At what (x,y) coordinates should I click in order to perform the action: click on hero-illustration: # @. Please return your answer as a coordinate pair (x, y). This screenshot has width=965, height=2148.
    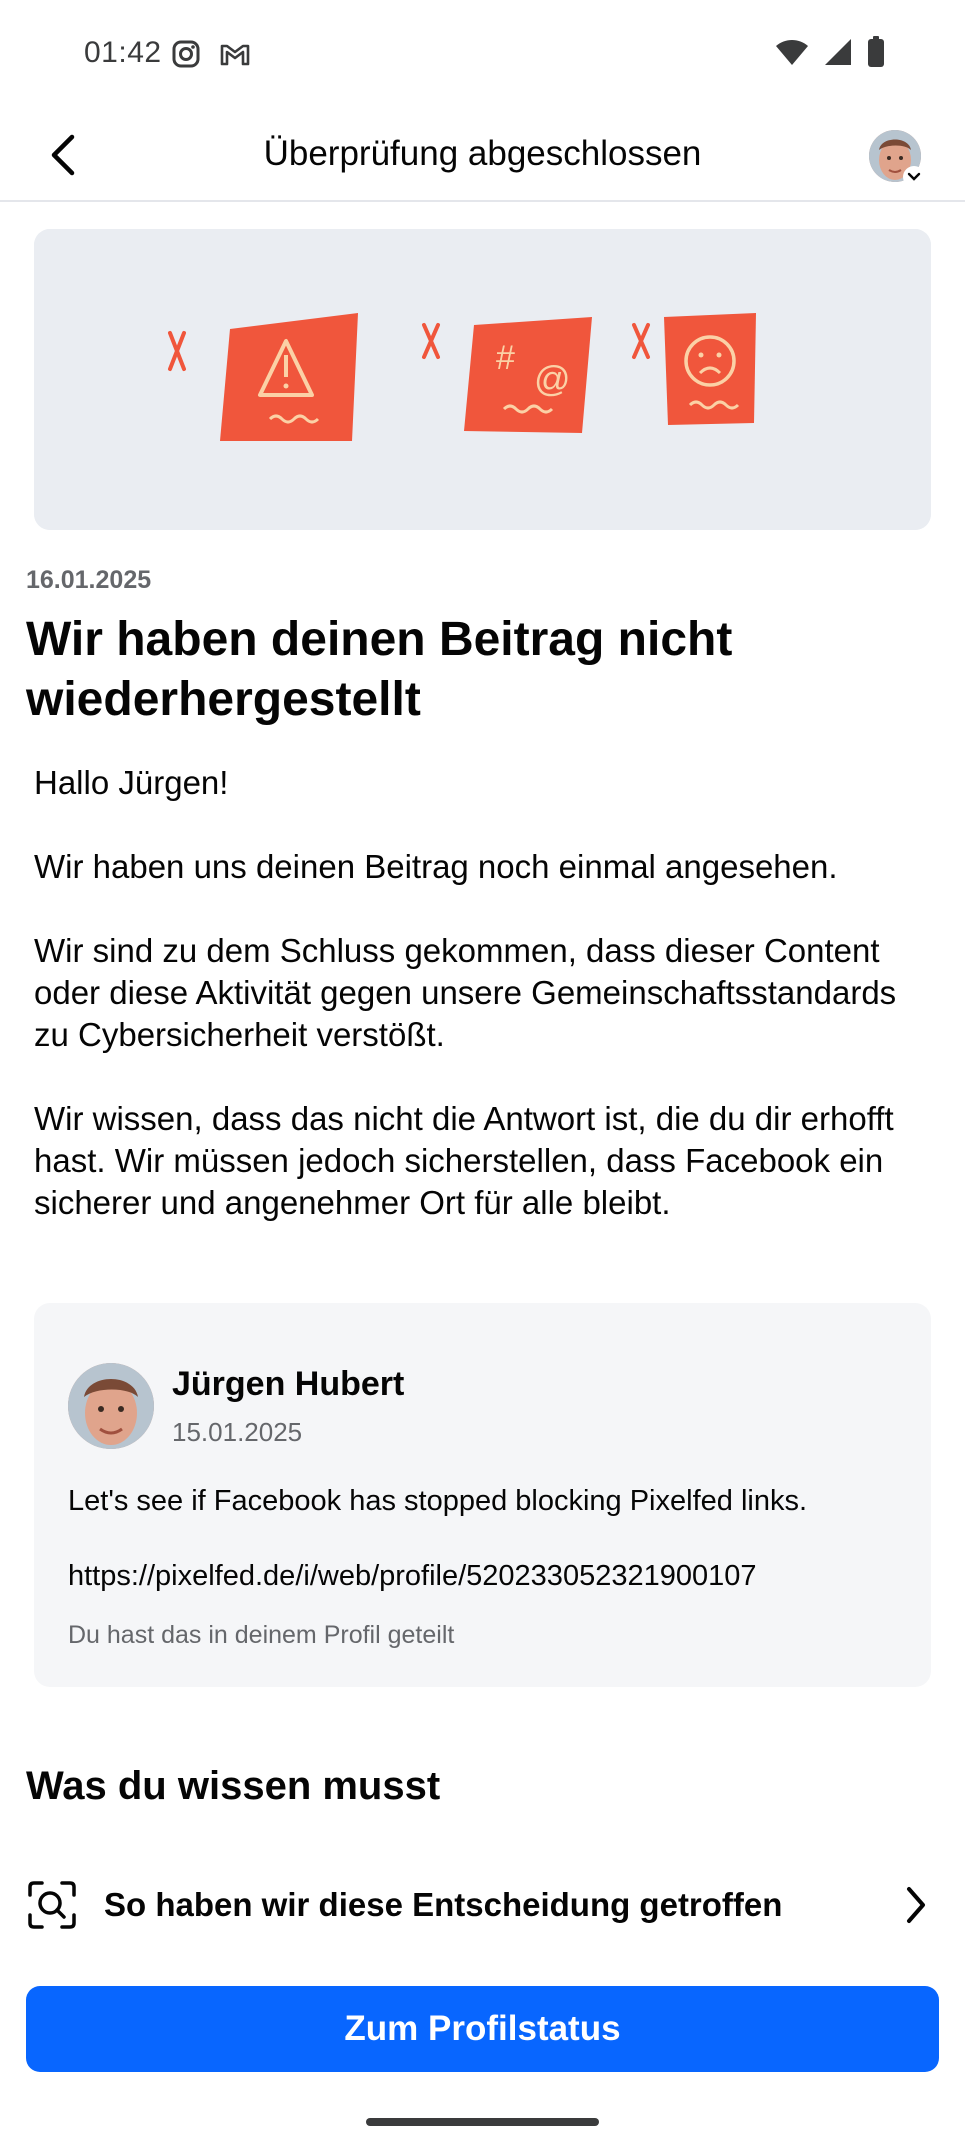
    Looking at the image, I should click on (482, 379).